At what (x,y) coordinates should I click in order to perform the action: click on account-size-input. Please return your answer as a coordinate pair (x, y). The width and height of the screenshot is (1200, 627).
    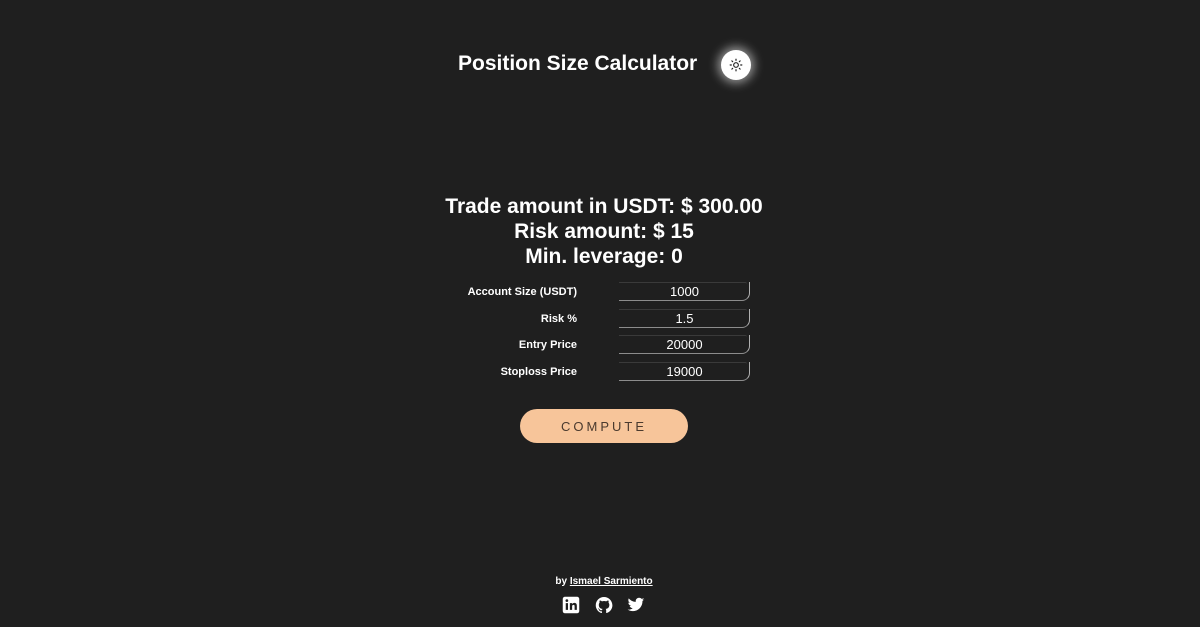
    Looking at the image, I should click on (684, 291).